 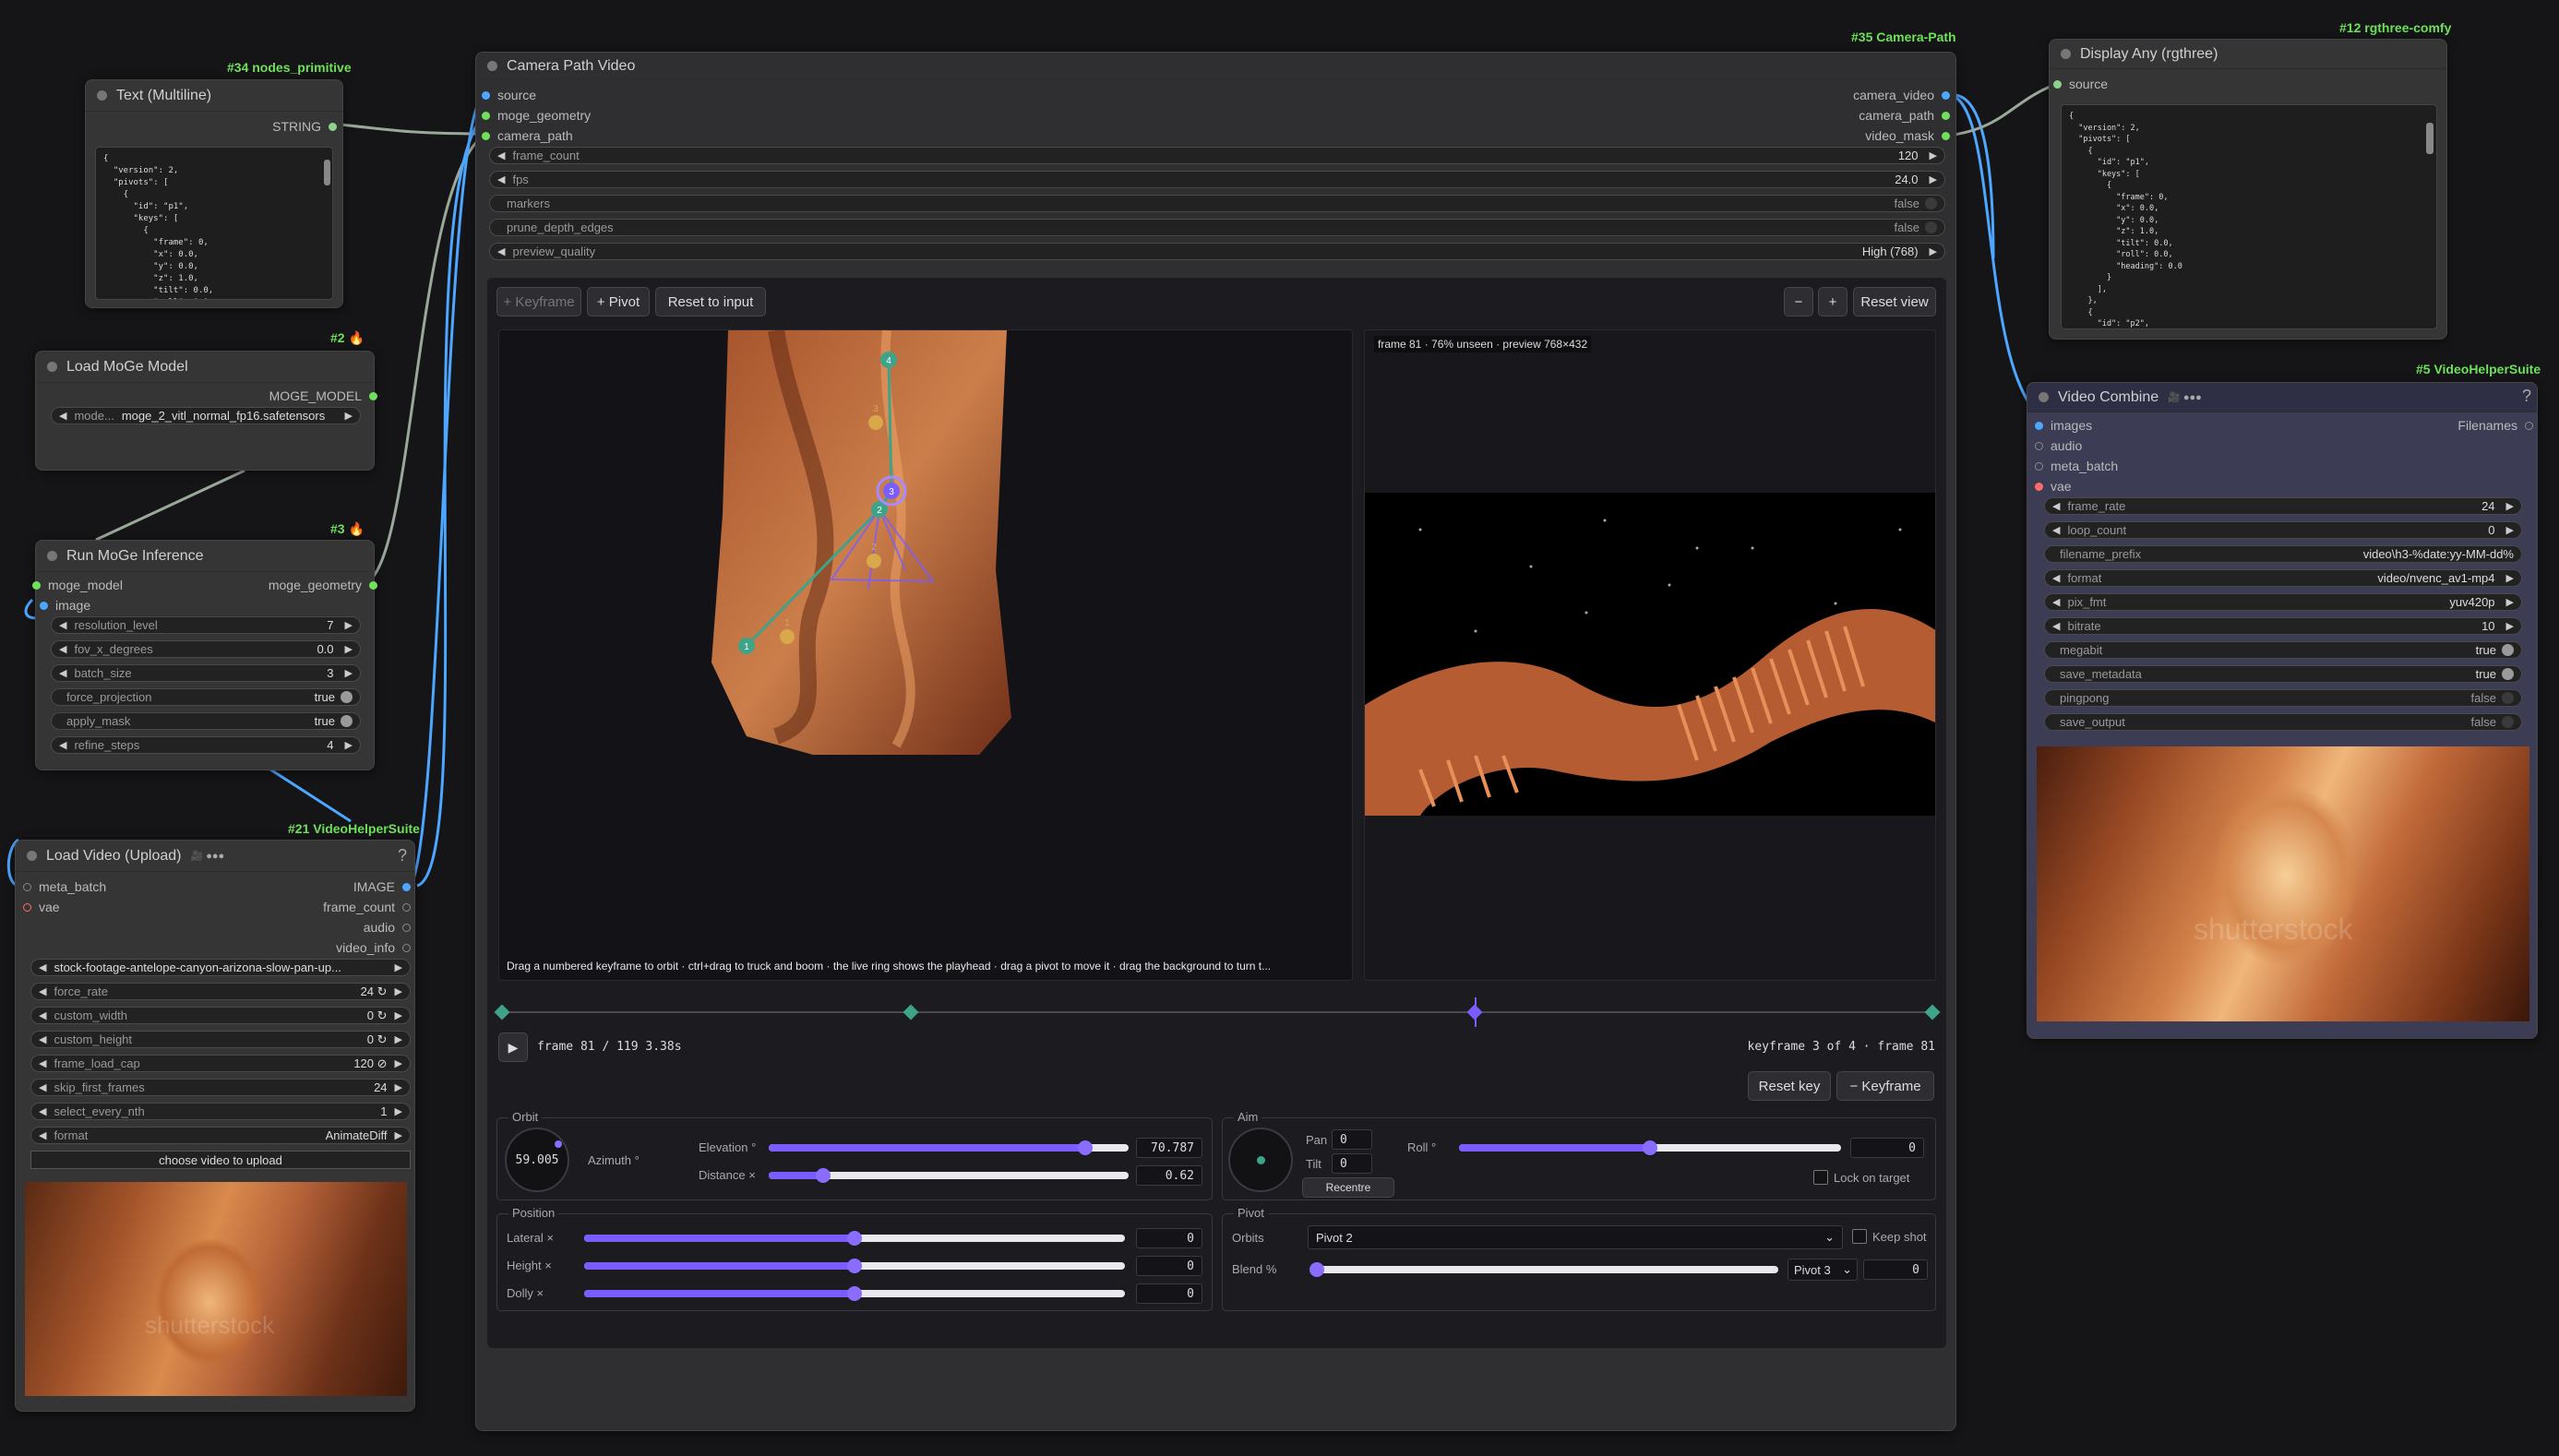 I want to click on widget-resolution-level: ◀ resolution_level 7 ▶, so click(x=206, y=625).